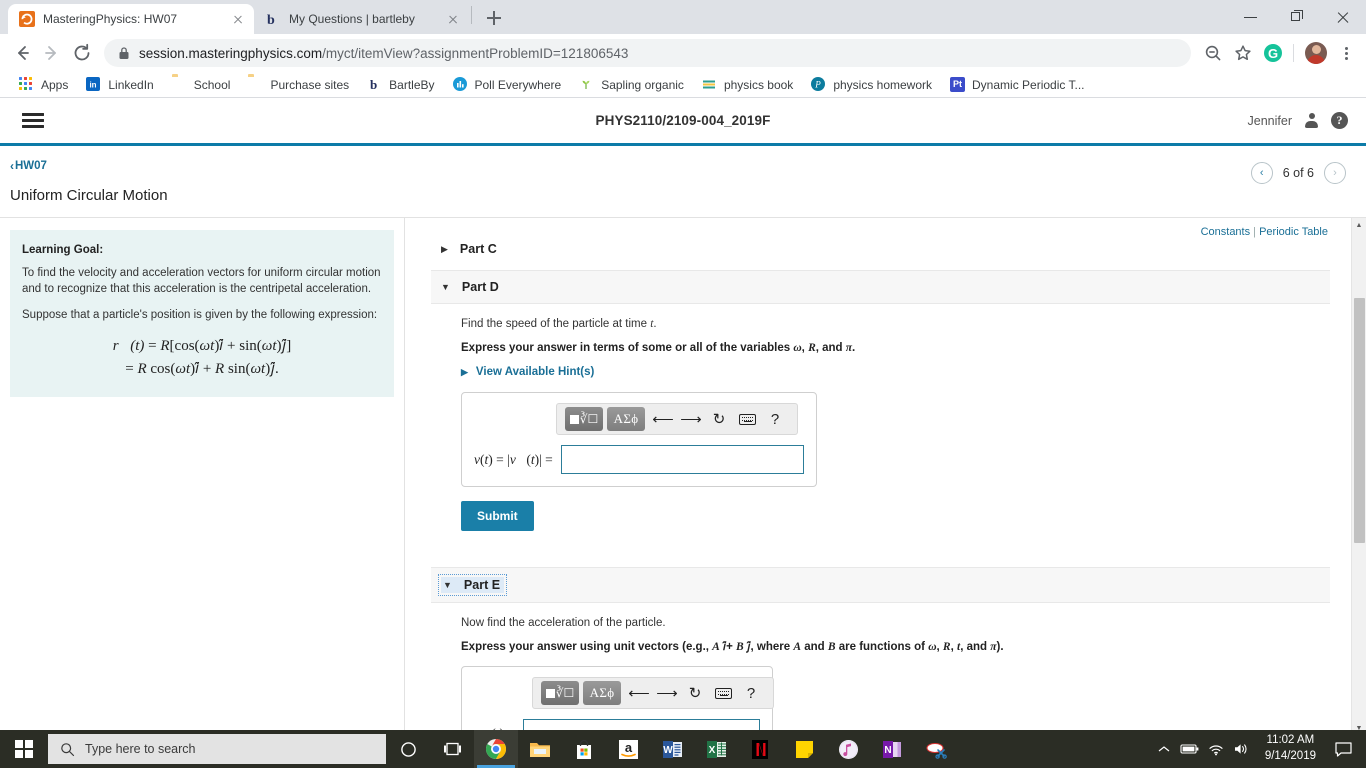 This screenshot has width=1366, height=768. What do you see at coordinates (1164, 749) in the screenshot?
I see `tray-expand-chevron-icon` at bounding box center [1164, 749].